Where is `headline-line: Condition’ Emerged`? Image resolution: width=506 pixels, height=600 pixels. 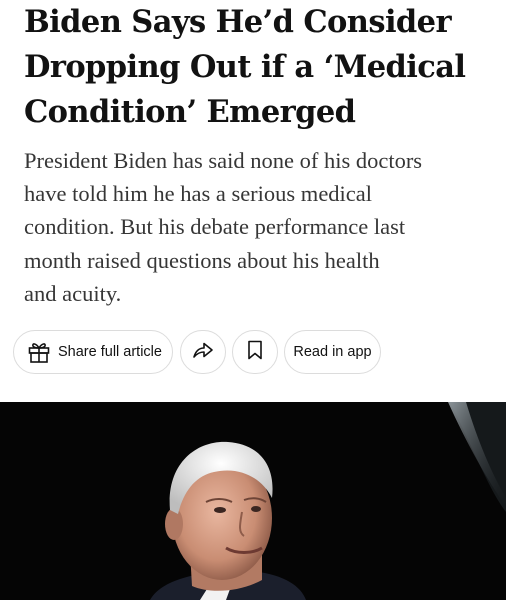
headline-line: Condition’ Emerged is located at coordinates (190, 112).